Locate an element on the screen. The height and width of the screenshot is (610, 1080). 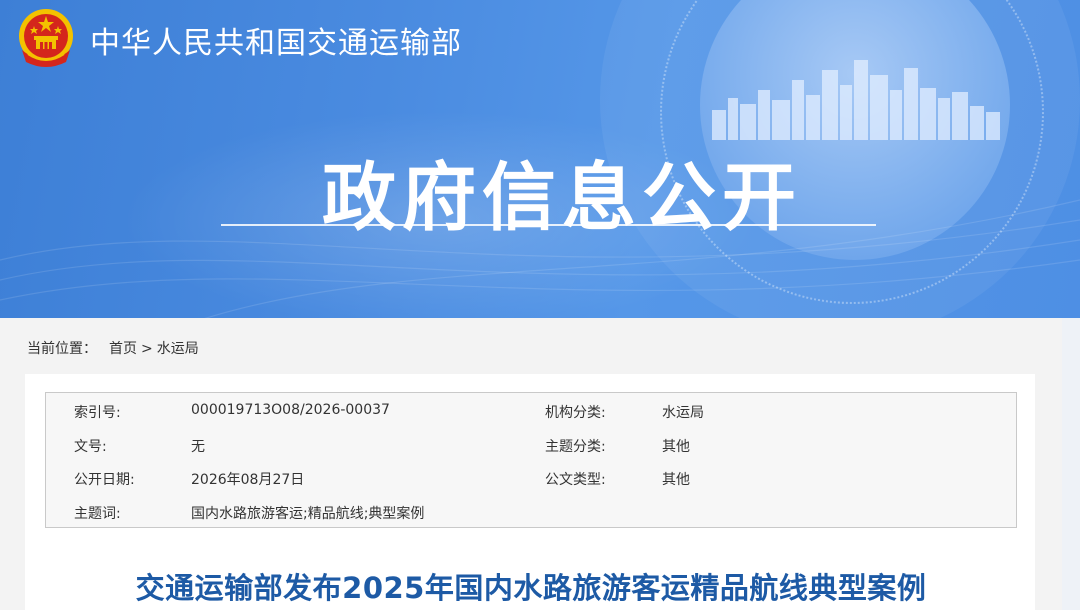
breadcrumb-label: 当前位置： is located at coordinates (62, 349).